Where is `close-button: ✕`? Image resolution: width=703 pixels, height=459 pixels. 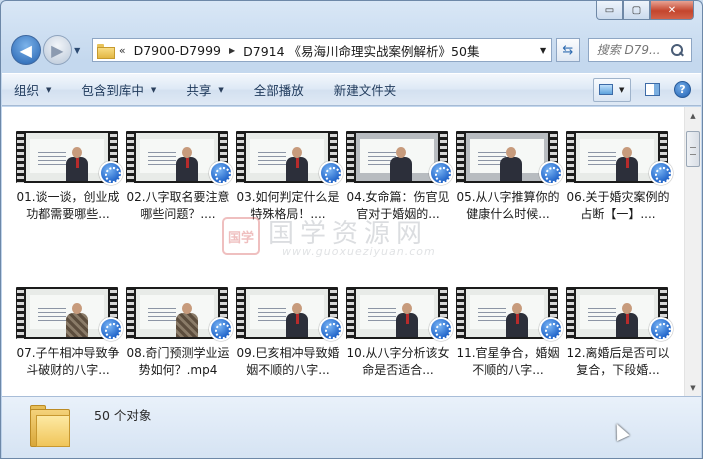
close-button: ✕ is located at coordinates (672, 10).